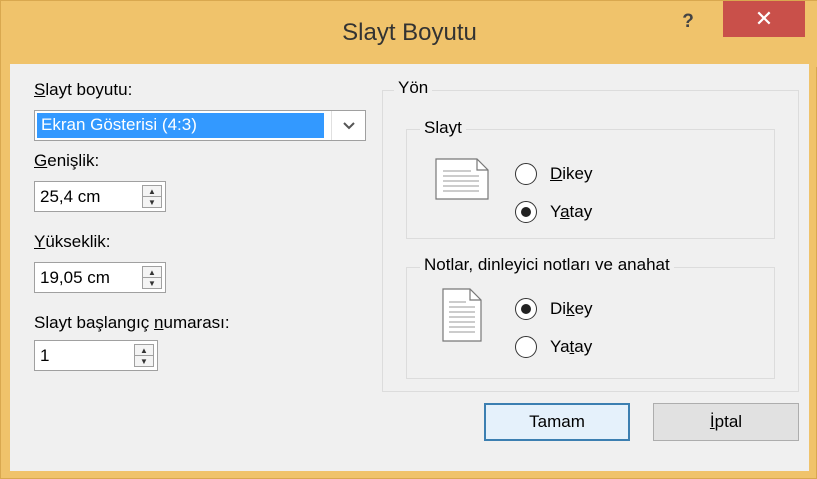 Image resolution: width=817 pixels, height=479 pixels. Describe the element at coordinates (571, 174) in the screenshot. I see `slides-portrait-label: Dikey` at that location.